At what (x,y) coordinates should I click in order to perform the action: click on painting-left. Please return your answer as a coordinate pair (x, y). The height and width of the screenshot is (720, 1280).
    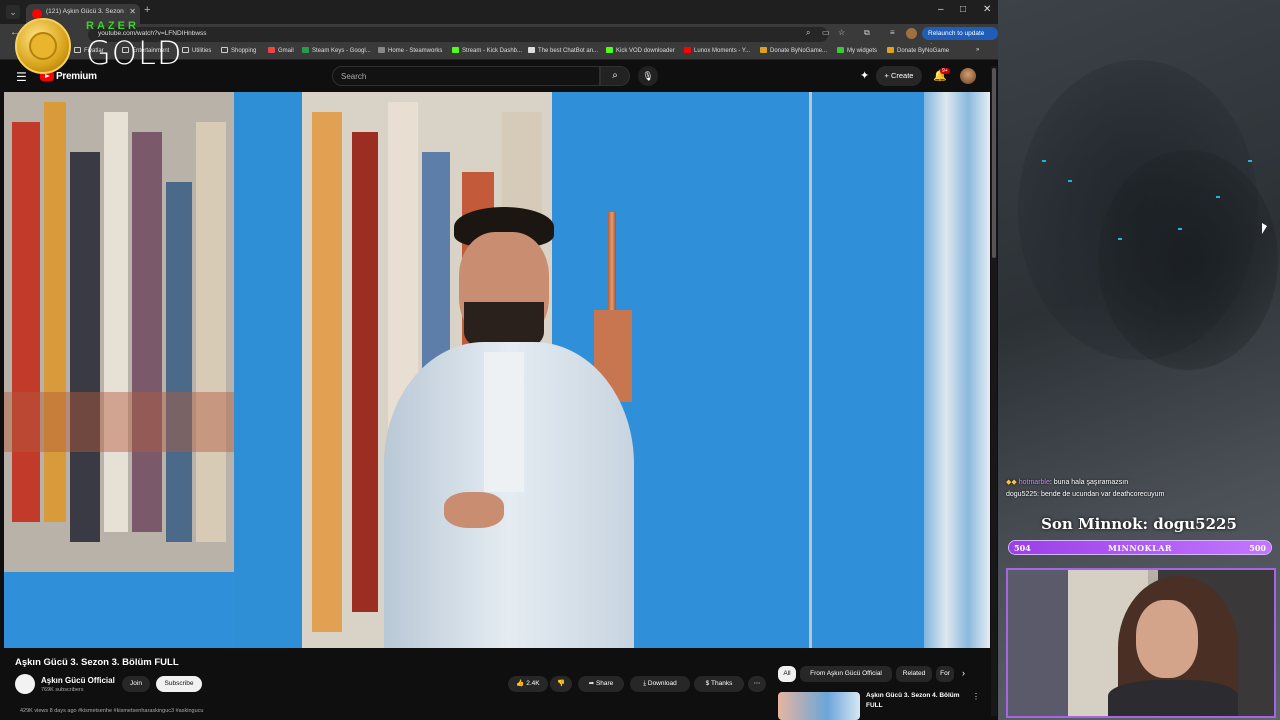
    Looking at the image, I should click on (119, 332).